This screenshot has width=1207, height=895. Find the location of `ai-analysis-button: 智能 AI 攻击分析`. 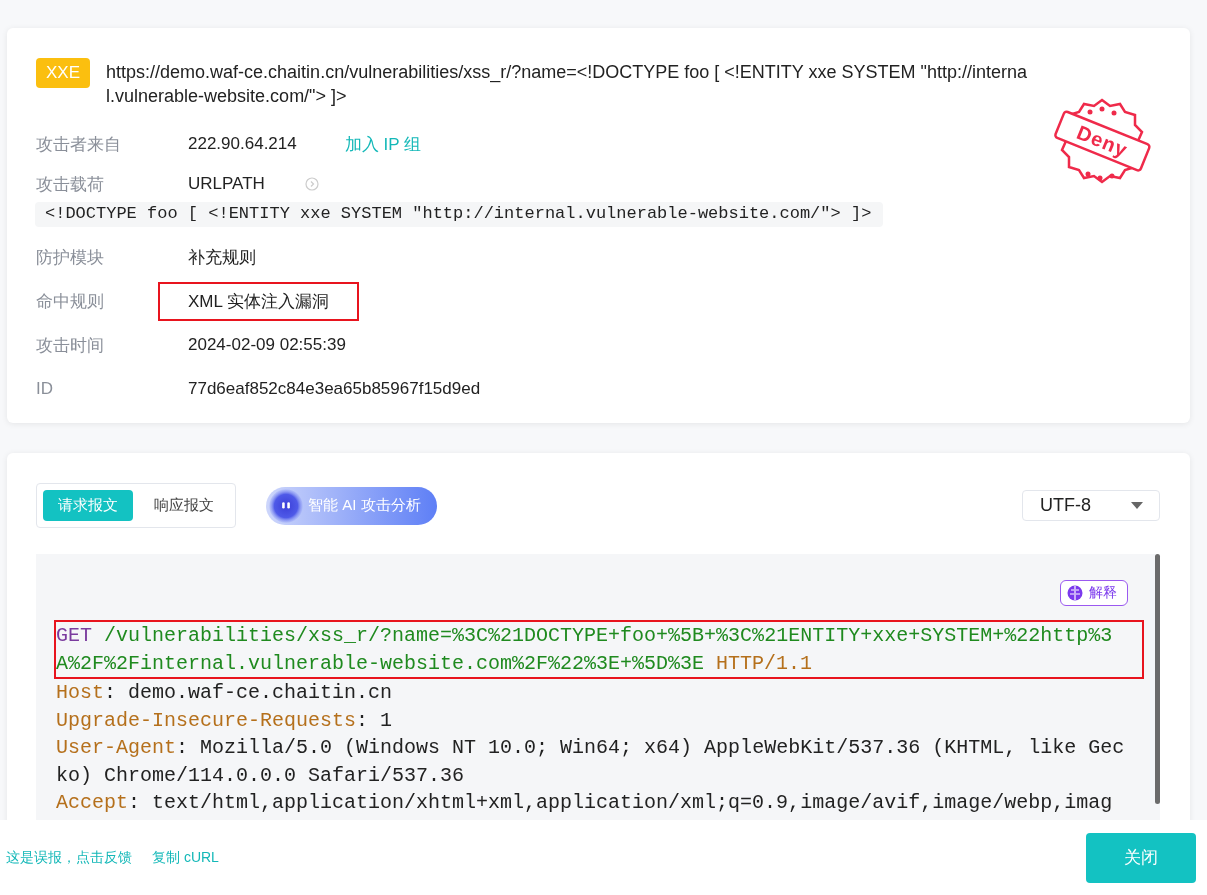

ai-analysis-button: 智能 AI 攻击分析 is located at coordinates (351, 505).